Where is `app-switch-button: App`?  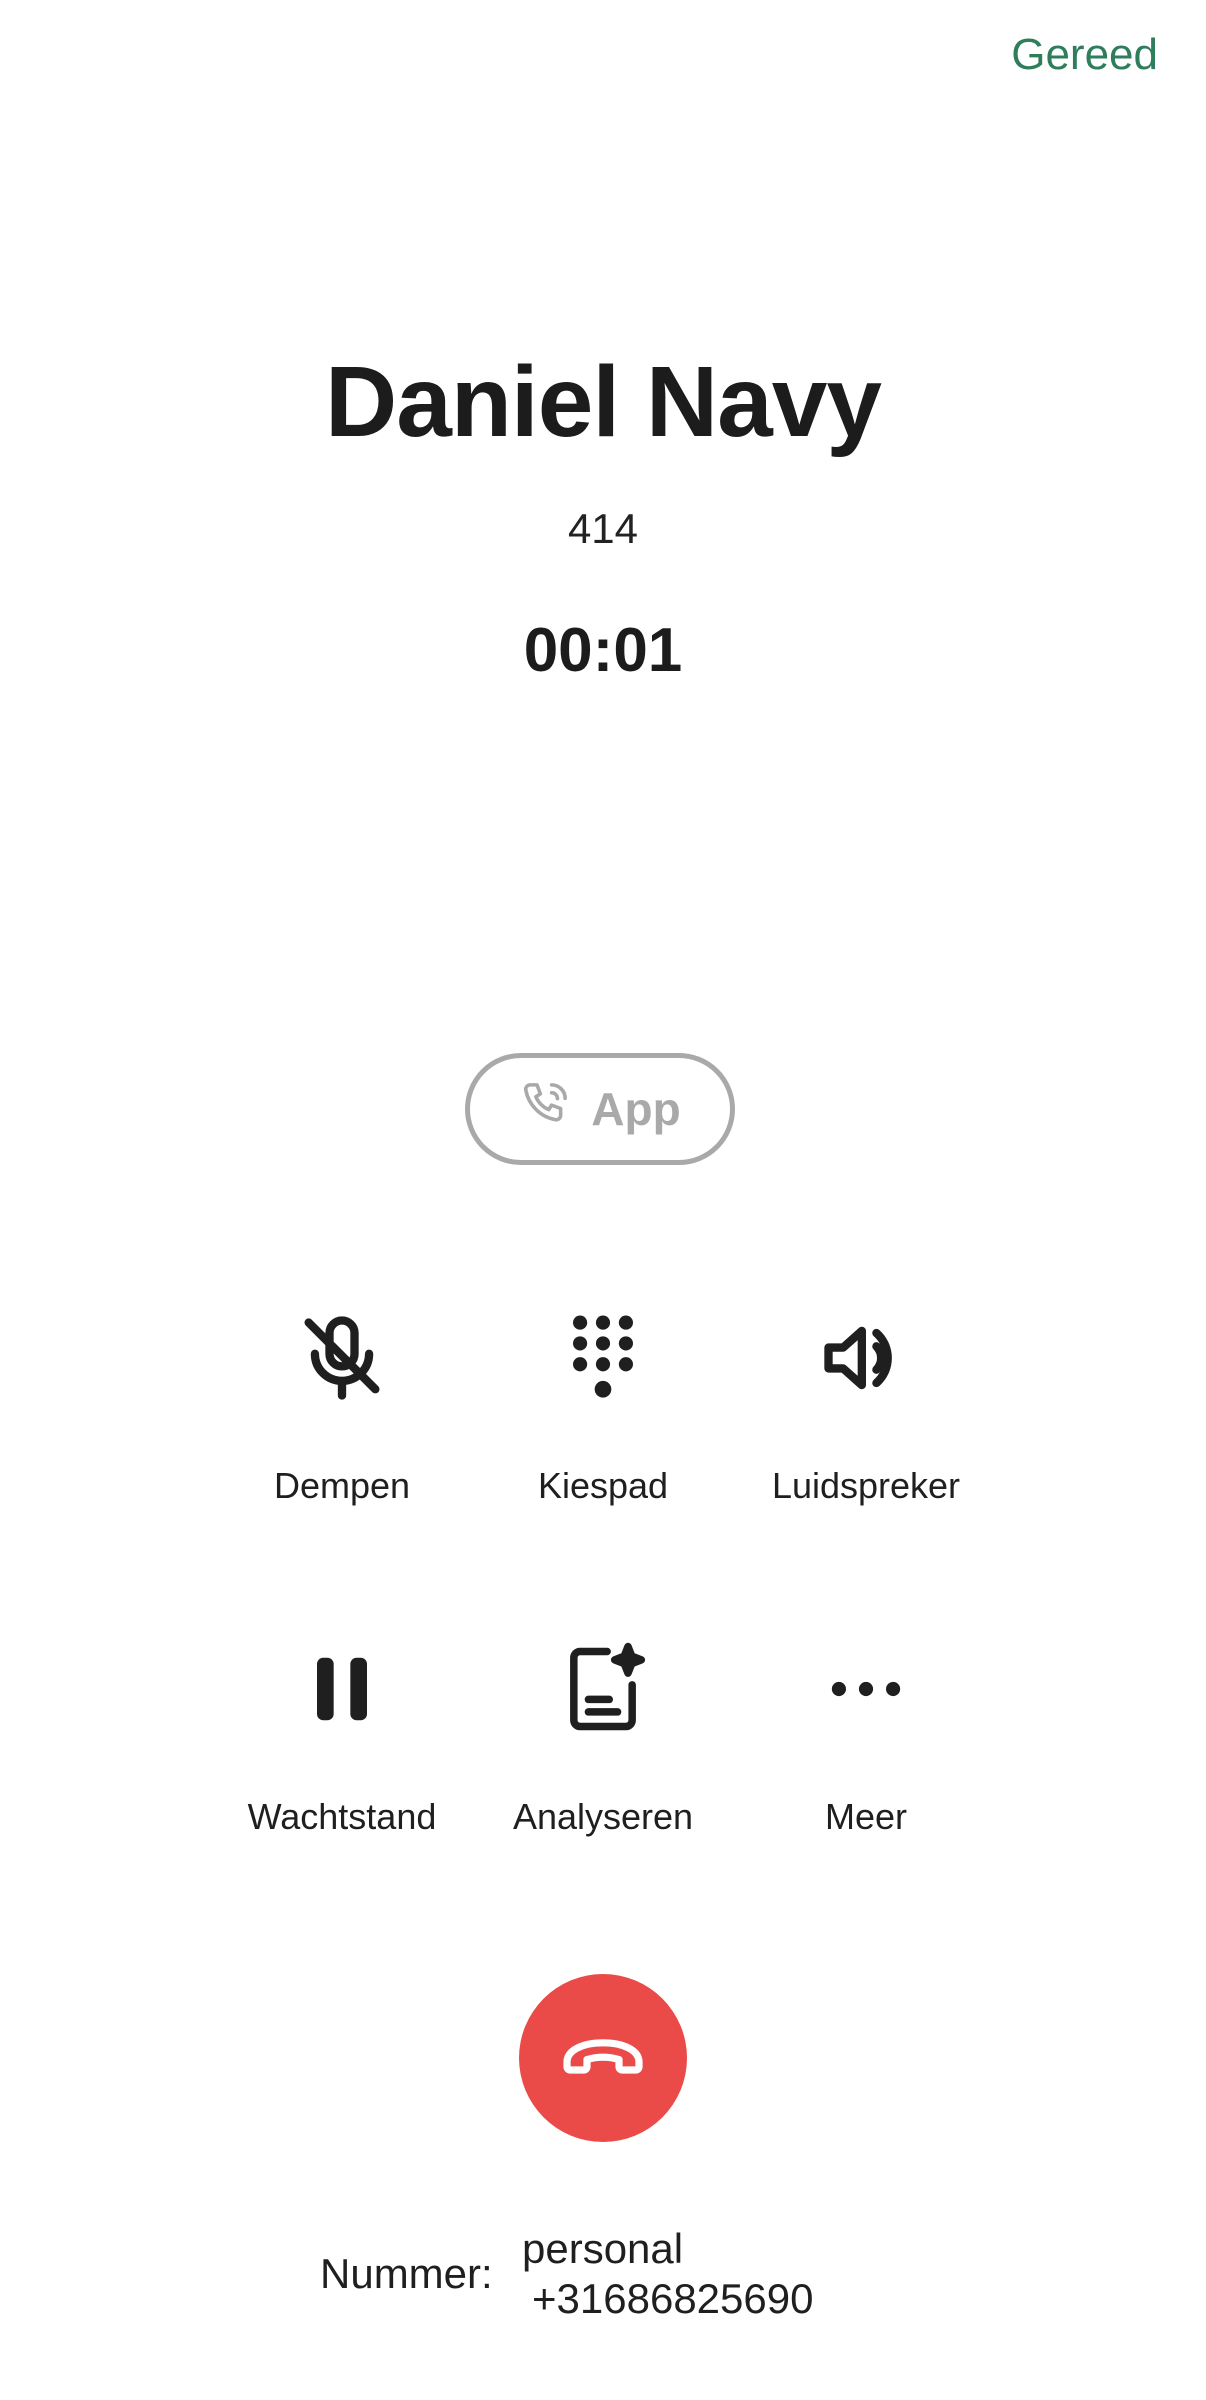
app-switch-button: App is located at coordinates (600, 1109).